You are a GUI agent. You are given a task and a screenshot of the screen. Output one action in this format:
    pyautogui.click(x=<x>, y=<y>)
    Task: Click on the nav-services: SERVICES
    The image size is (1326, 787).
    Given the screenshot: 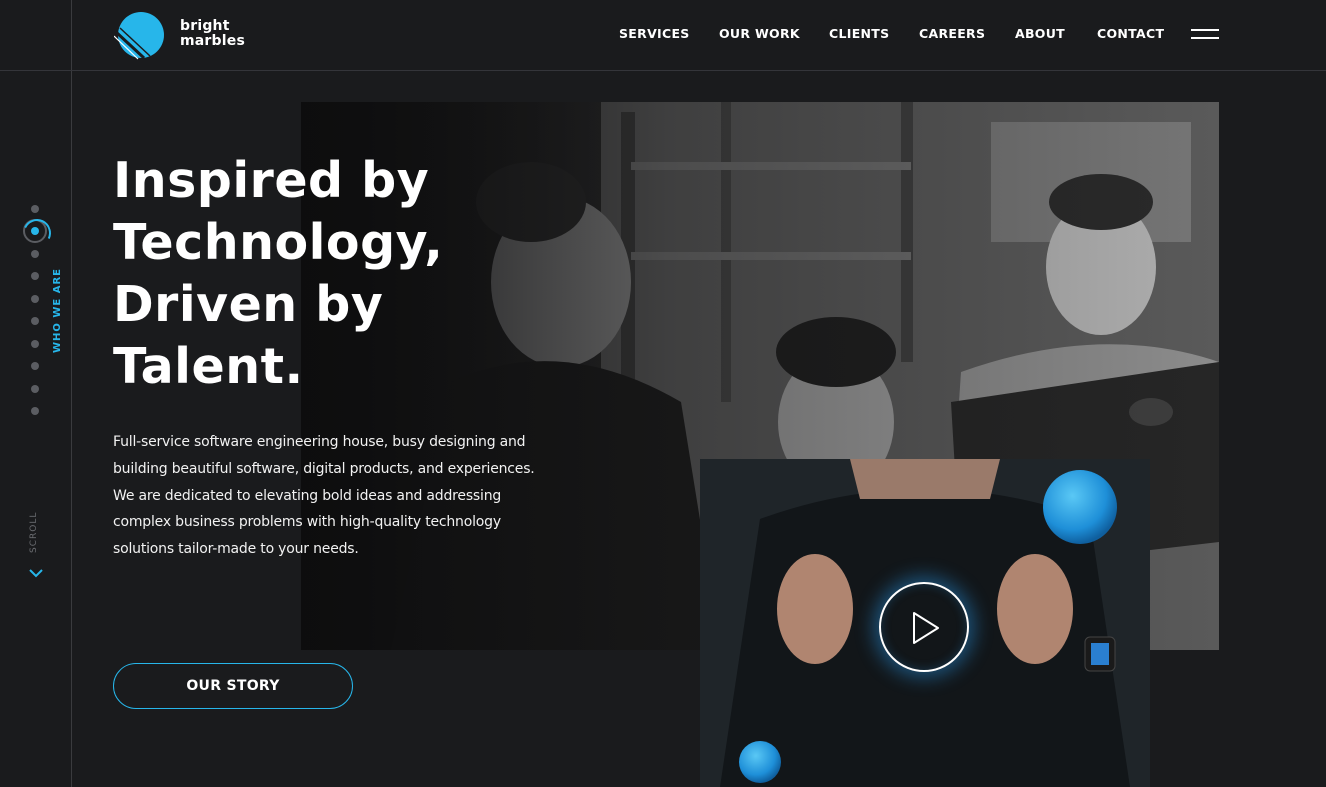 What is the action you would take?
    pyautogui.click(x=654, y=33)
    